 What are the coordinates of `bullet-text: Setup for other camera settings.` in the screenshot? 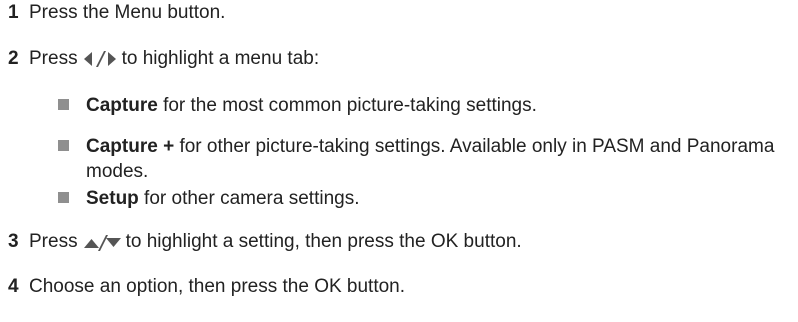 It's located at (223, 198).